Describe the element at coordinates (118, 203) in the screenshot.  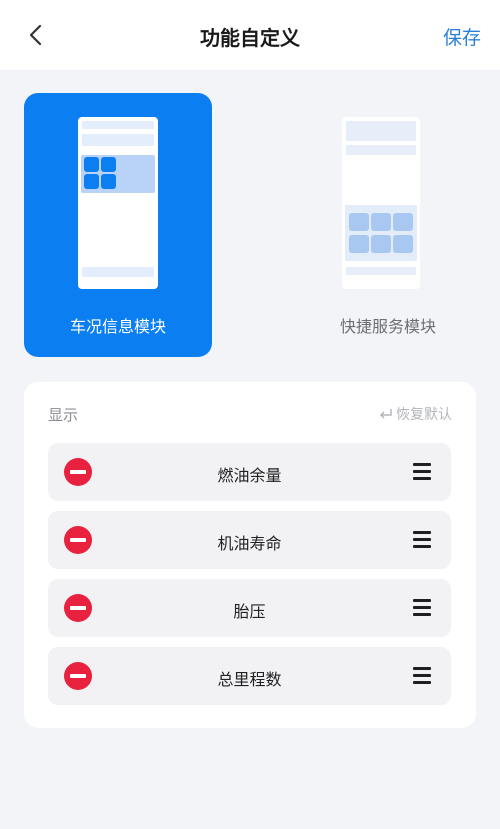
I see `module-preview-vehicle-status` at that location.